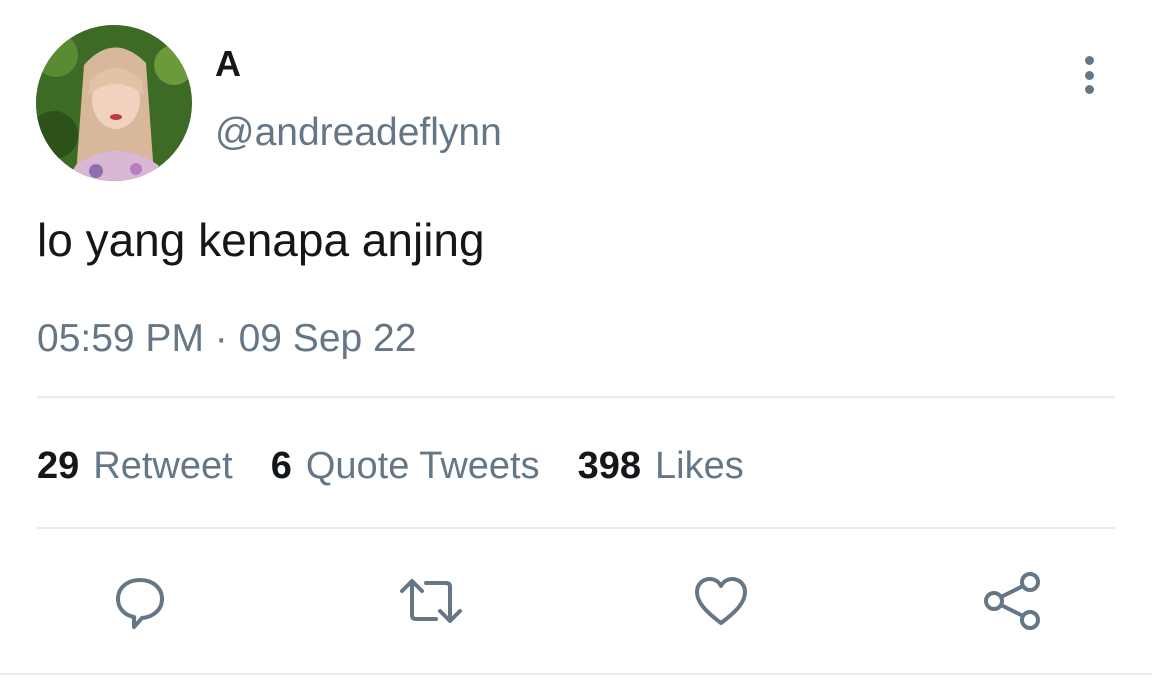  I want to click on tweet-stats: 29 Retweet 6 Quote Tweets 398 Likes, so click(409, 466).